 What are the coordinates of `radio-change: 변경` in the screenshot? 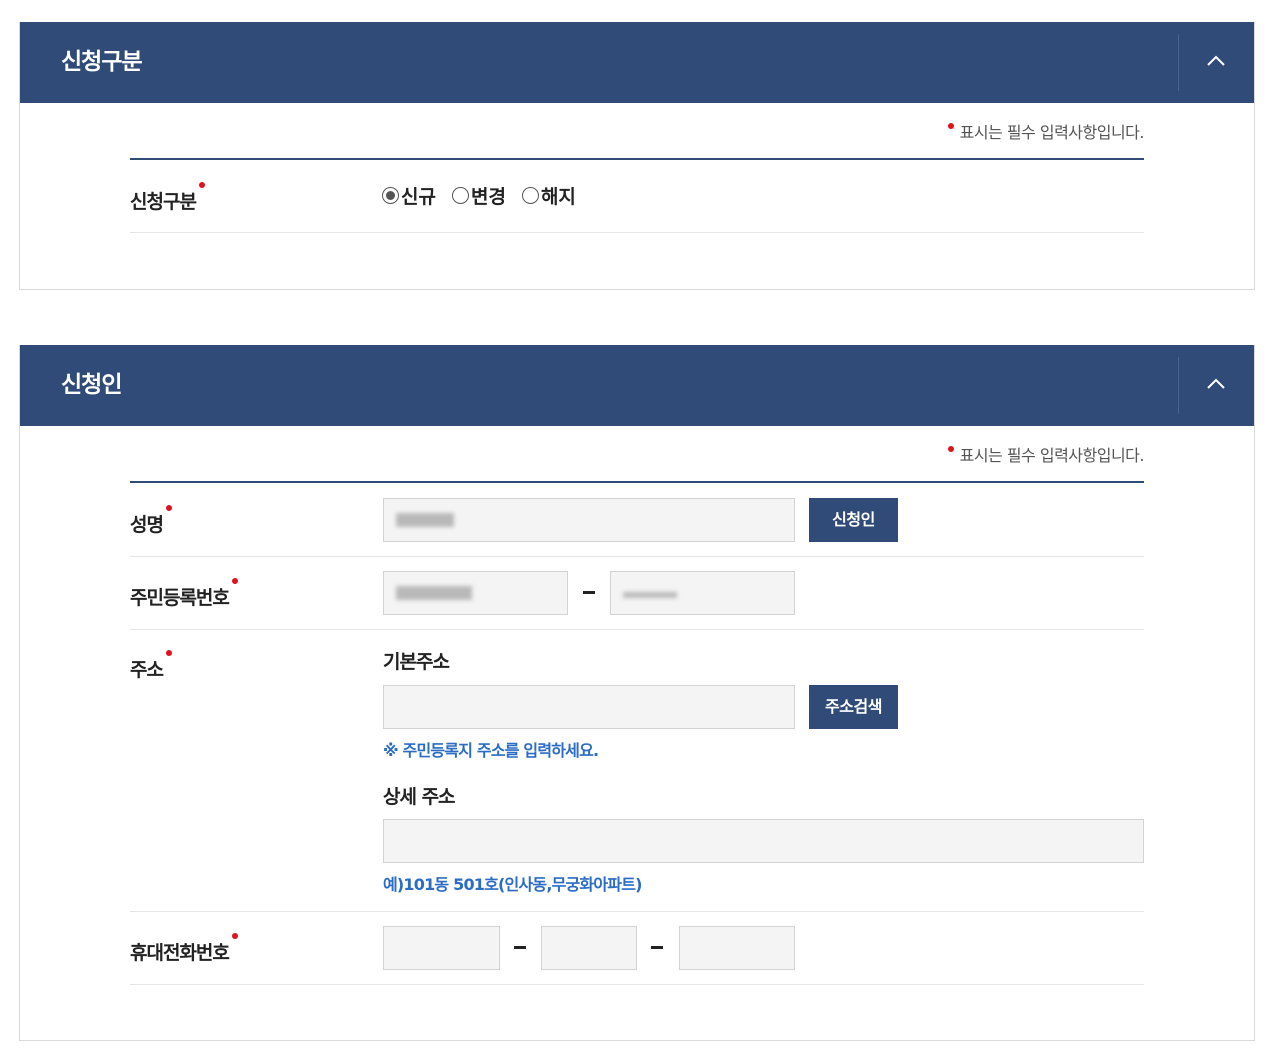 It's located at (478, 195).